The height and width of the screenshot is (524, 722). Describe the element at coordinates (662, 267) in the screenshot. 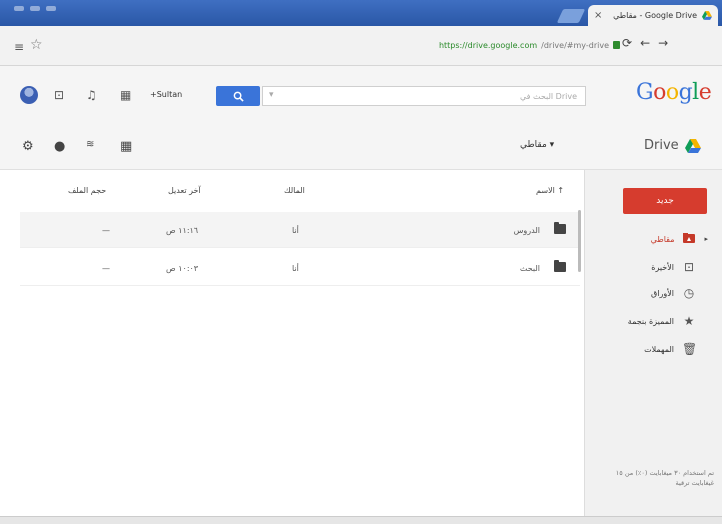

I see `sidebar-item-label: الأخيرة` at that location.